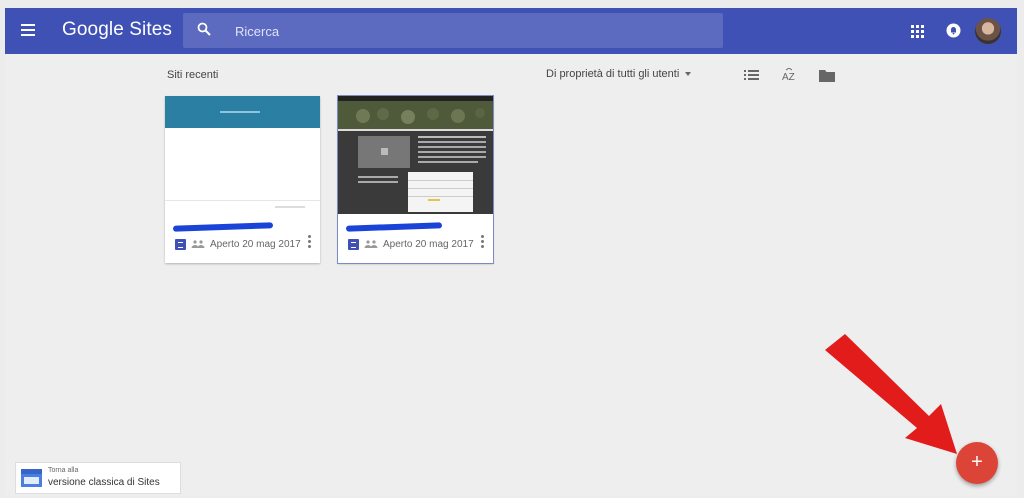 The height and width of the screenshot is (498, 1024). I want to click on list-view-icon, so click(752, 75).